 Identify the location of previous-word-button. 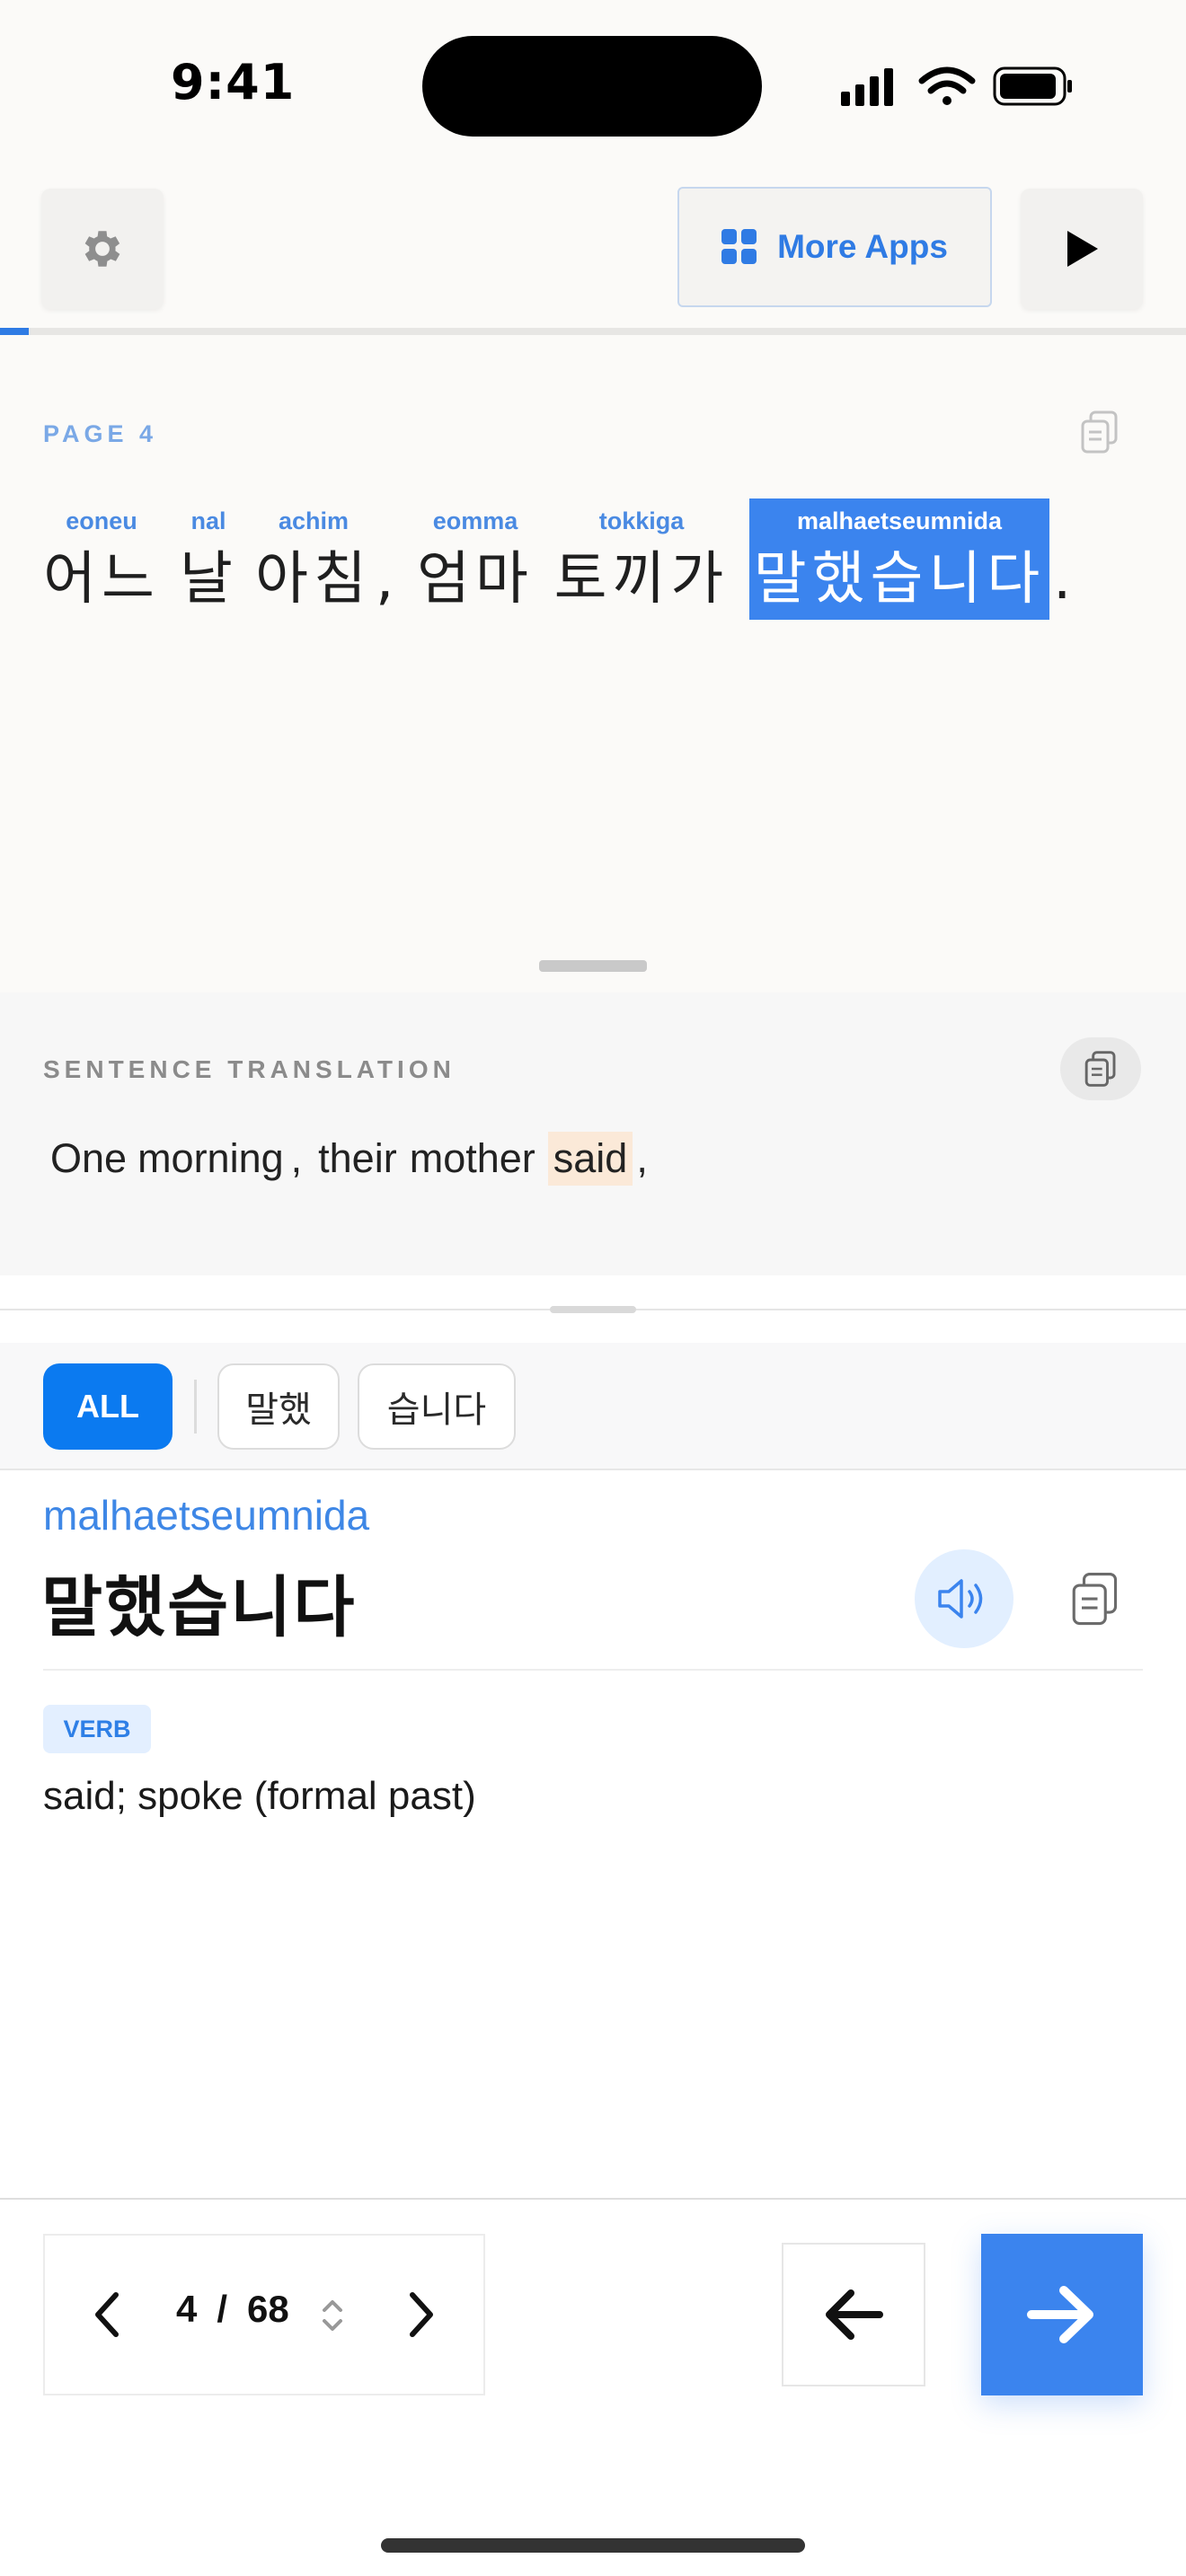
(853, 2314).